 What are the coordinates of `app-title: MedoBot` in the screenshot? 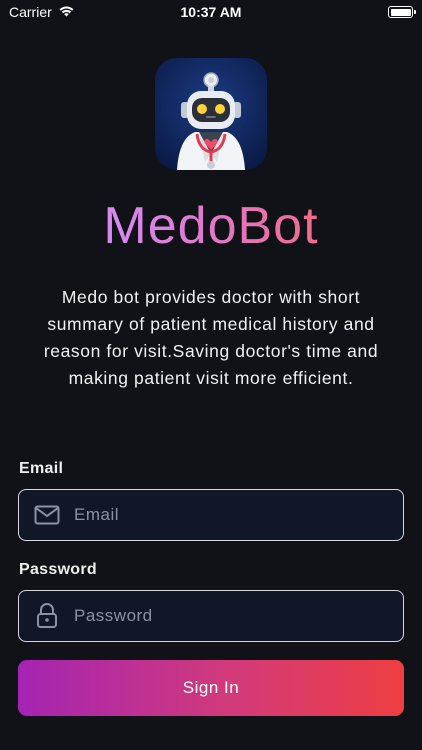 It's located at (211, 226).